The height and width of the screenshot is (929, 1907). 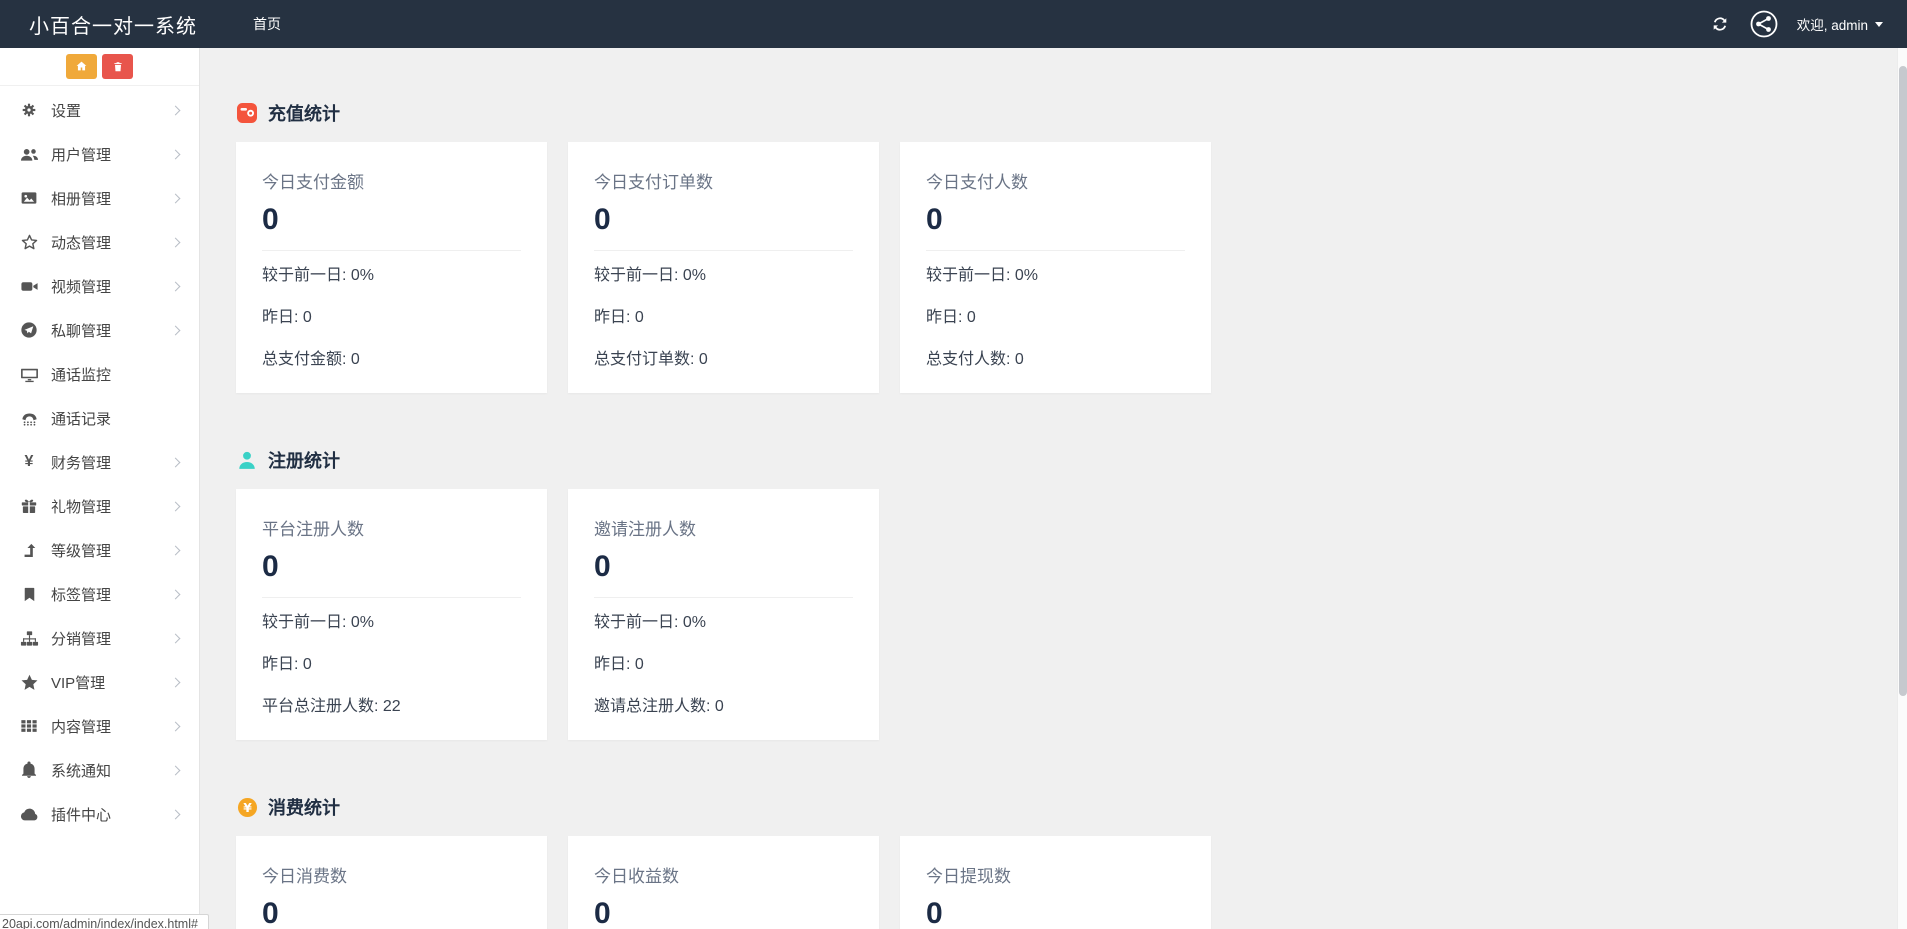 I want to click on sidebar-item-gifts: 礼物管理, so click(x=99, y=506).